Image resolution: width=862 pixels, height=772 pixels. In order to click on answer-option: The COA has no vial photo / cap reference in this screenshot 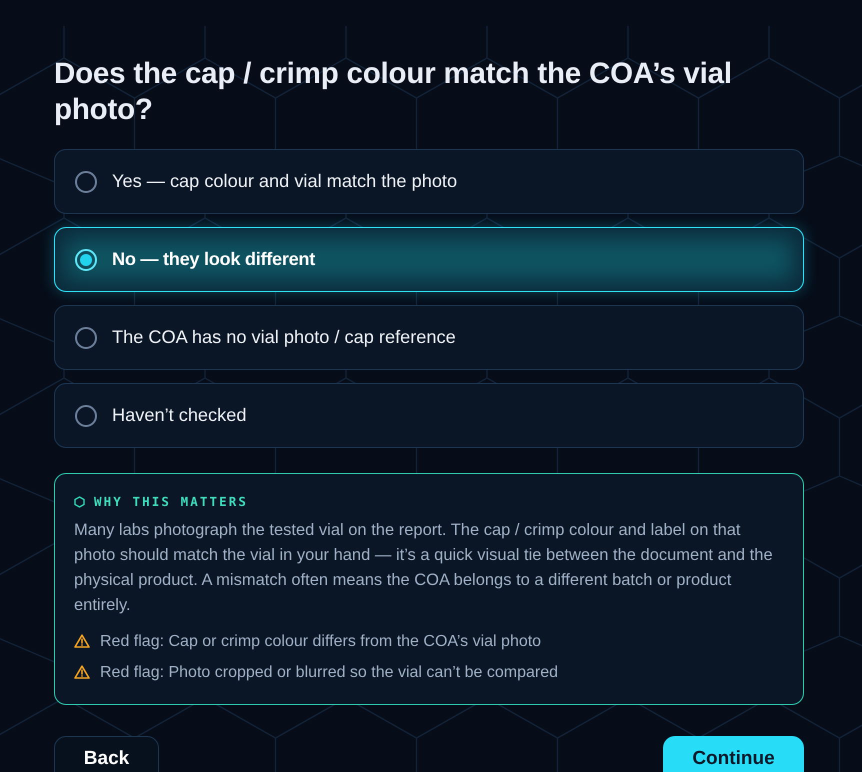, I will do `click(429, 337)`.